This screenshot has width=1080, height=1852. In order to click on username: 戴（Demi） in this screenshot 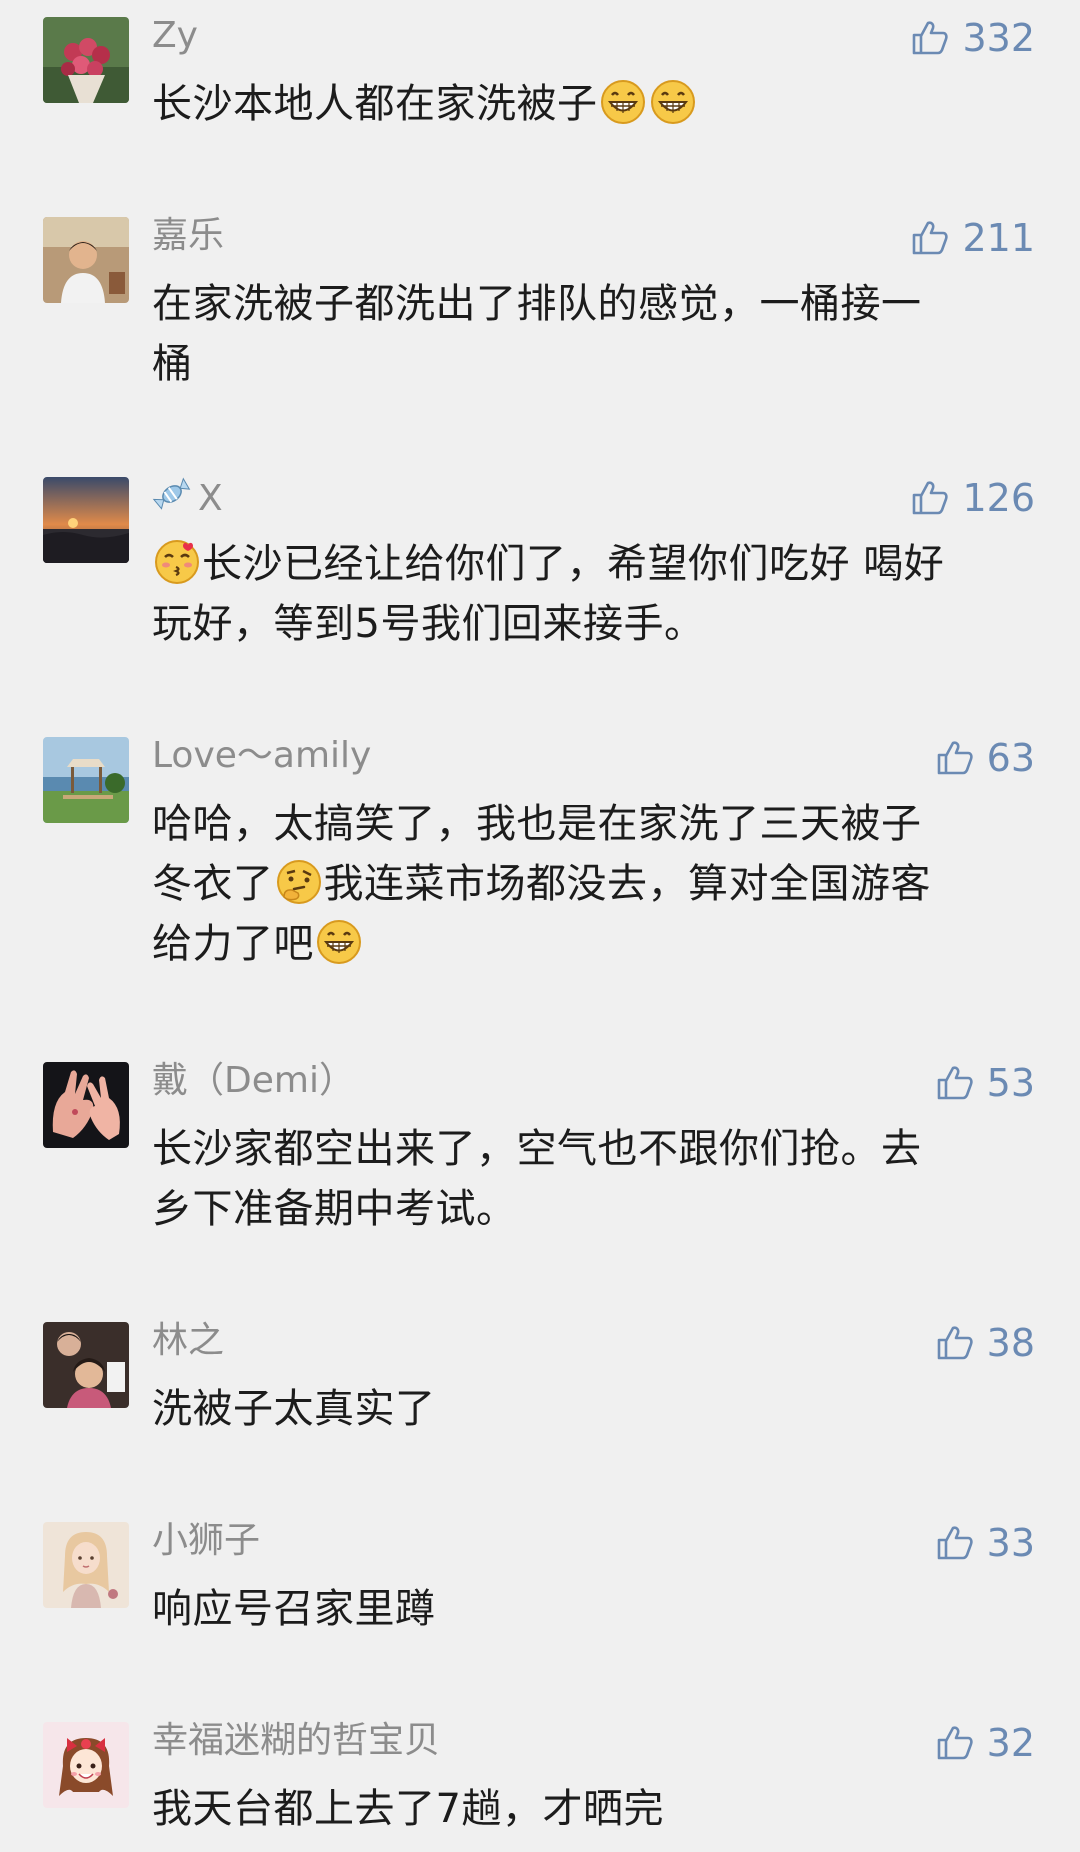, I will do `click(253, 1081)`.